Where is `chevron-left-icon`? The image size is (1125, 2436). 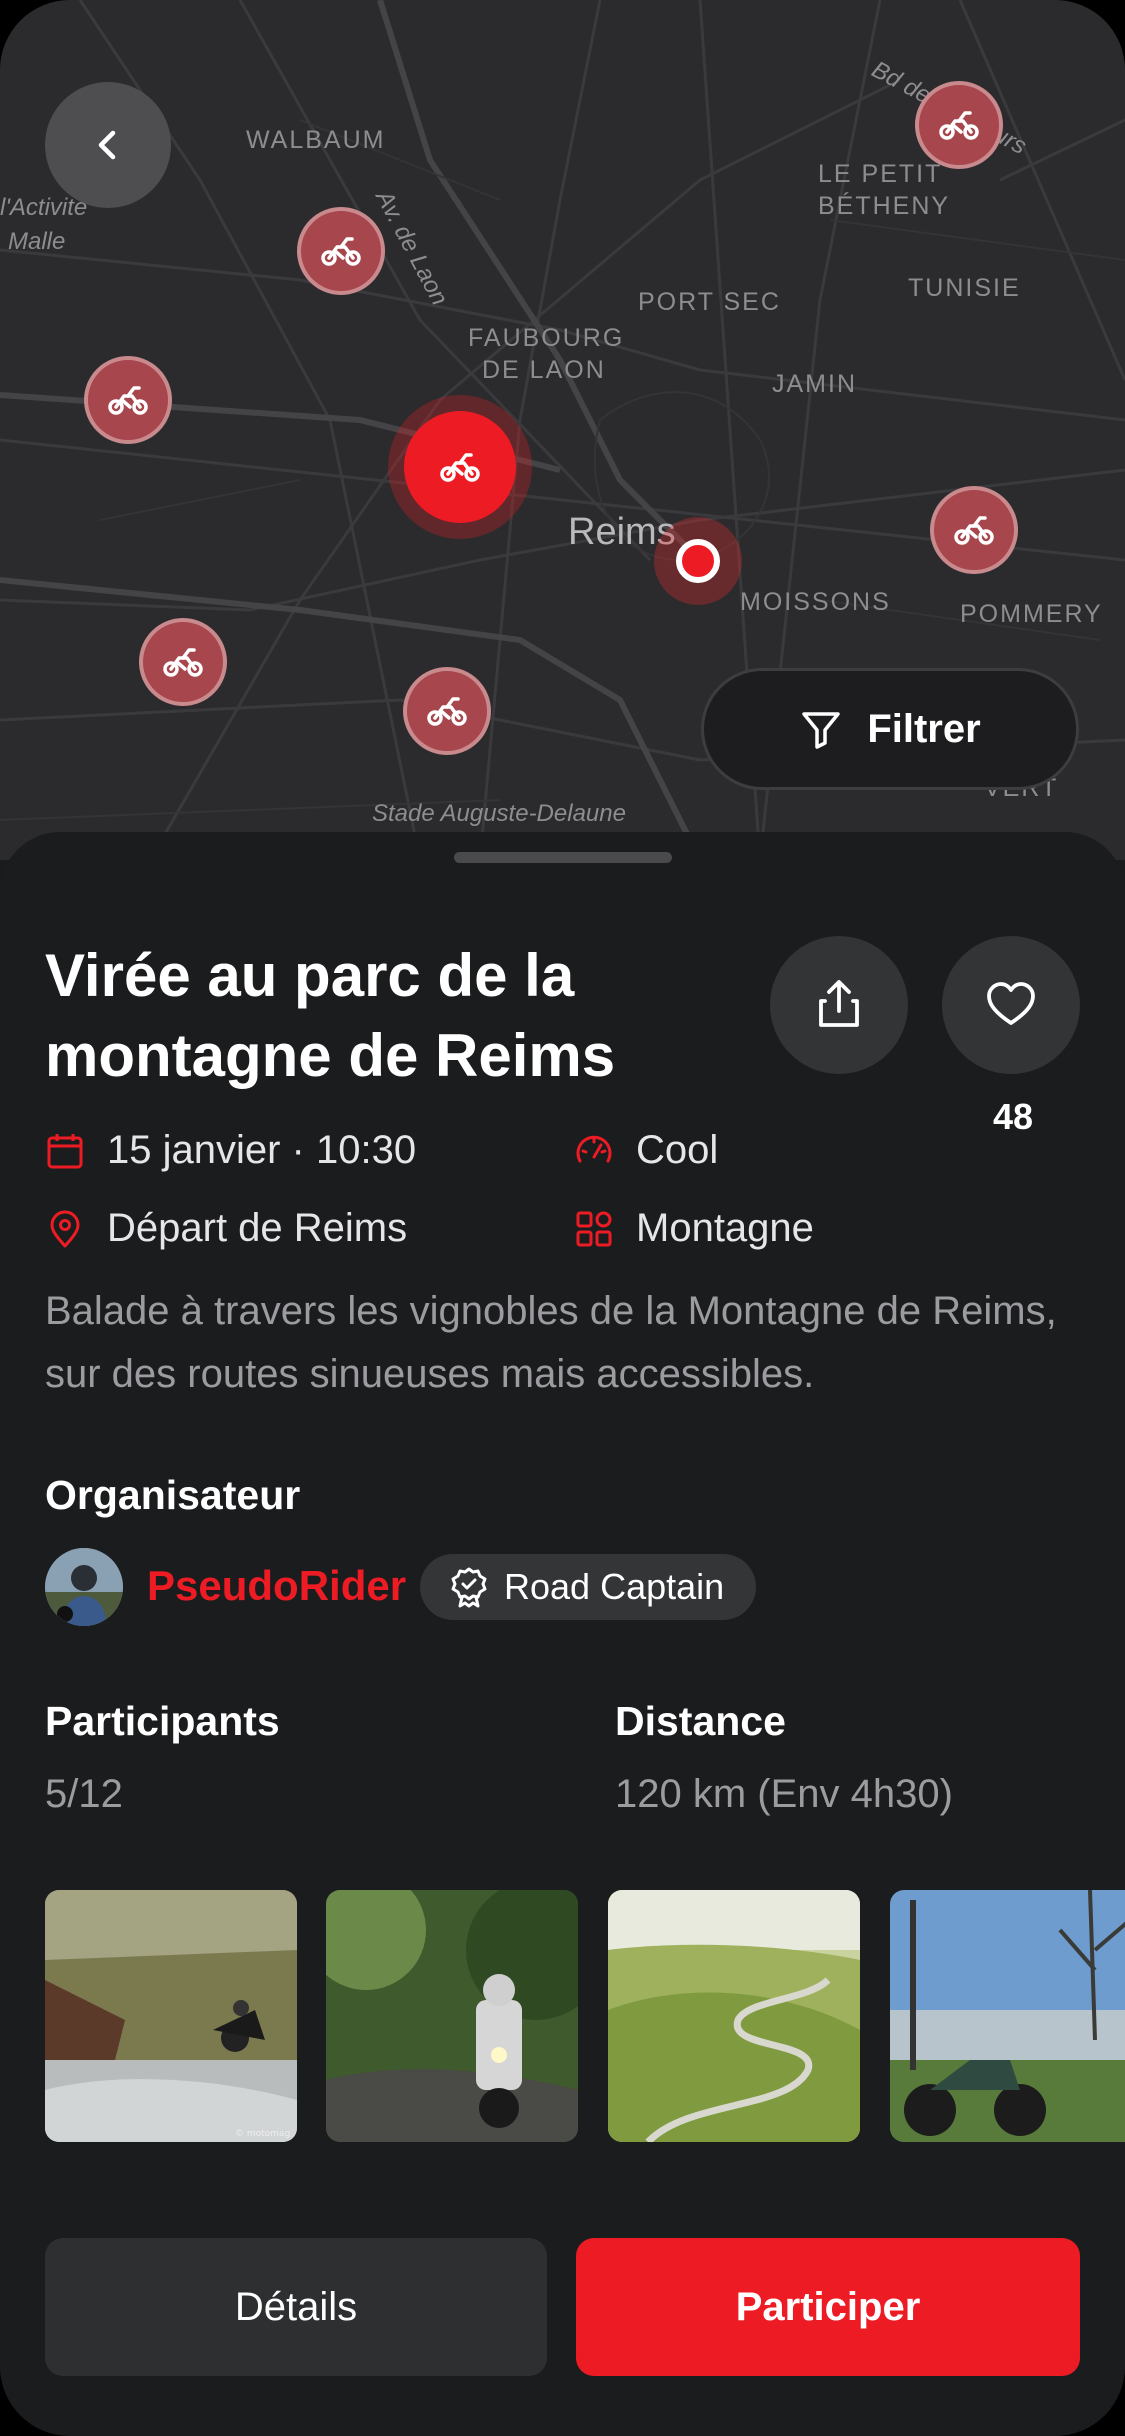
chevron-left-icon is located at coordinates (107, 145).